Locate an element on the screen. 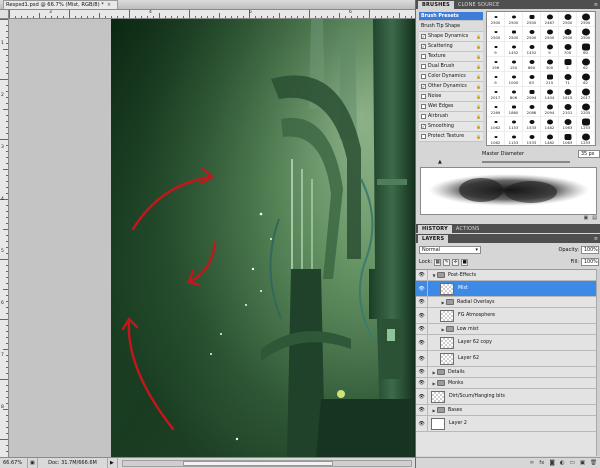 This screenshot has width=600, height=468. zoom-level-field: 66.67% is located at coordinates (14, 462).